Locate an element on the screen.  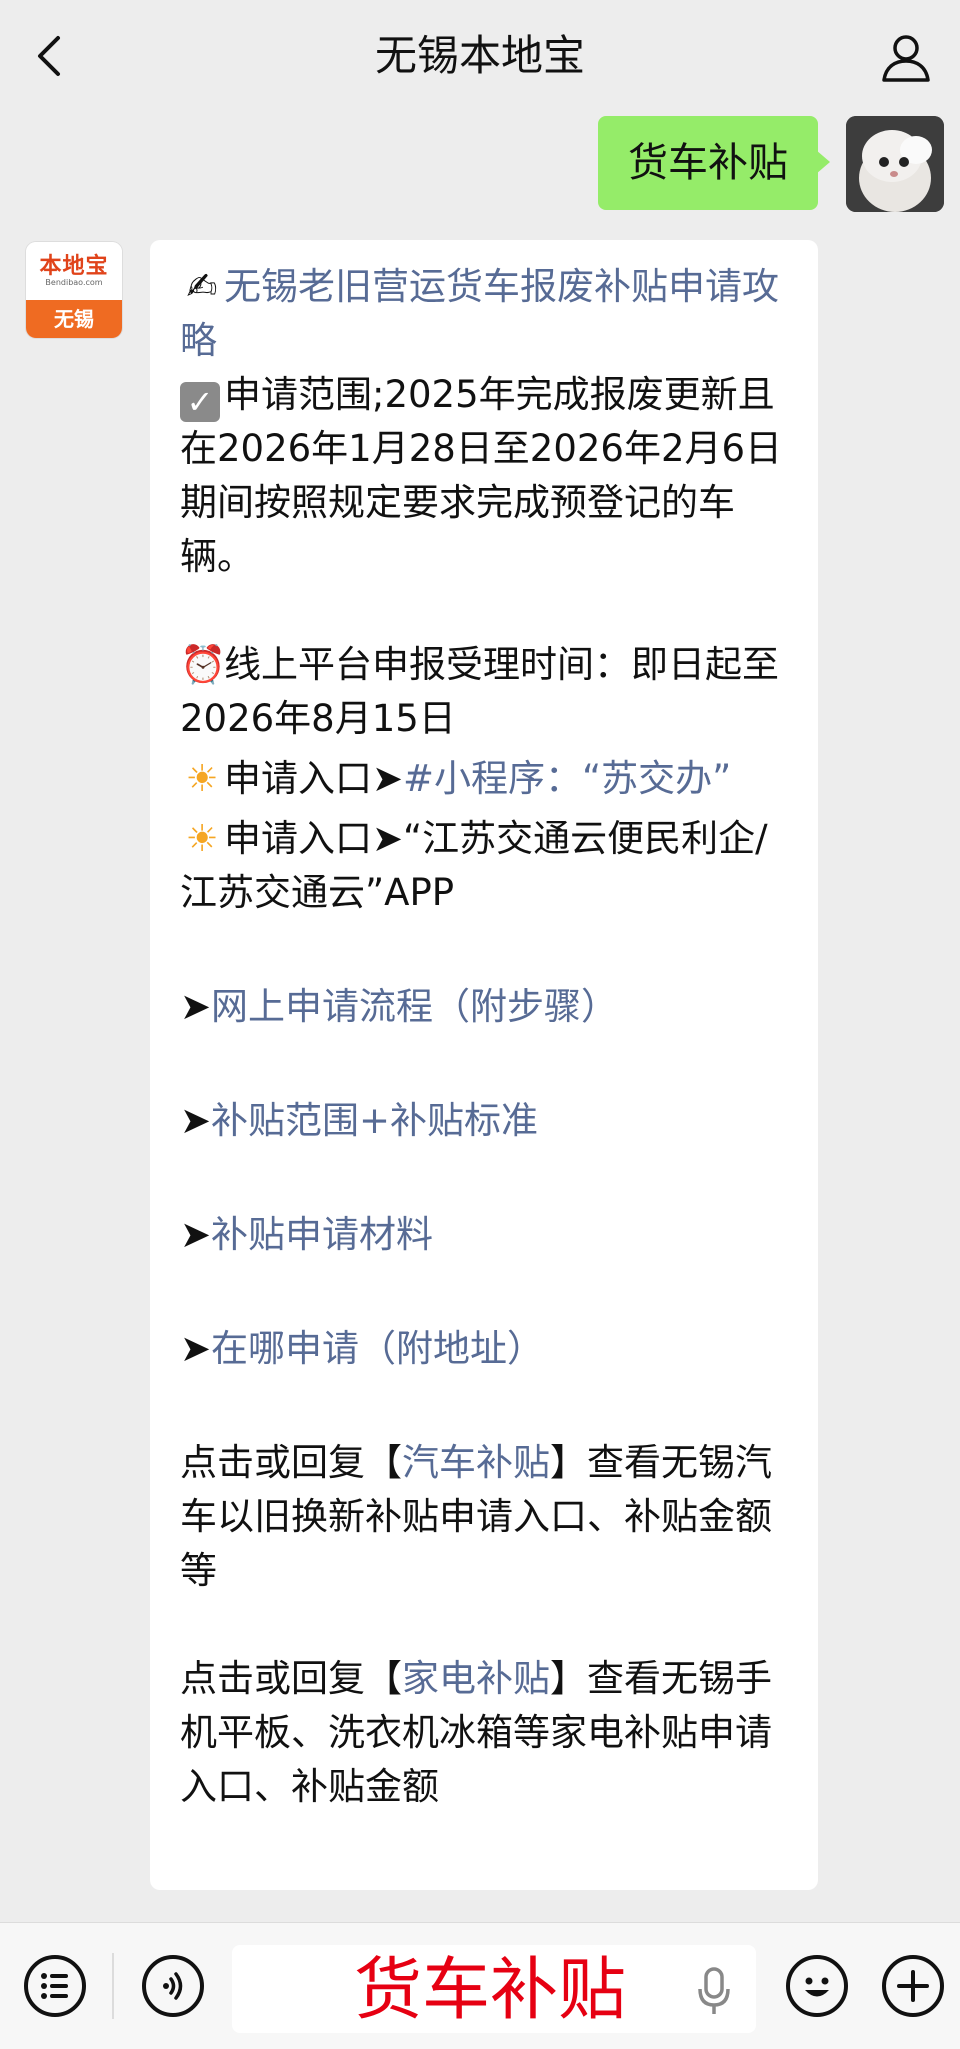
message-input-value: 货车补贴 is located at coordinates (490, 1991).